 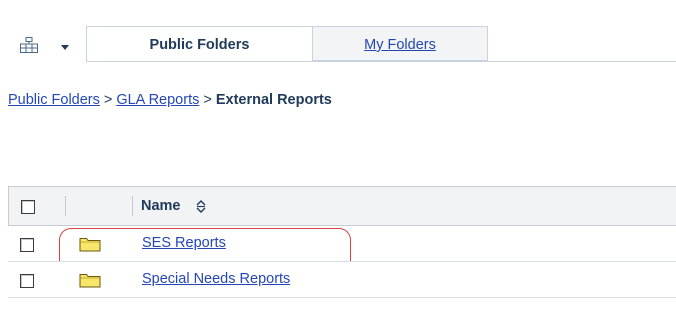 What do you see at coordinates (28, 207) in the screenshot?
I see `select-all-checkbox` at bounding box center [28, 207].